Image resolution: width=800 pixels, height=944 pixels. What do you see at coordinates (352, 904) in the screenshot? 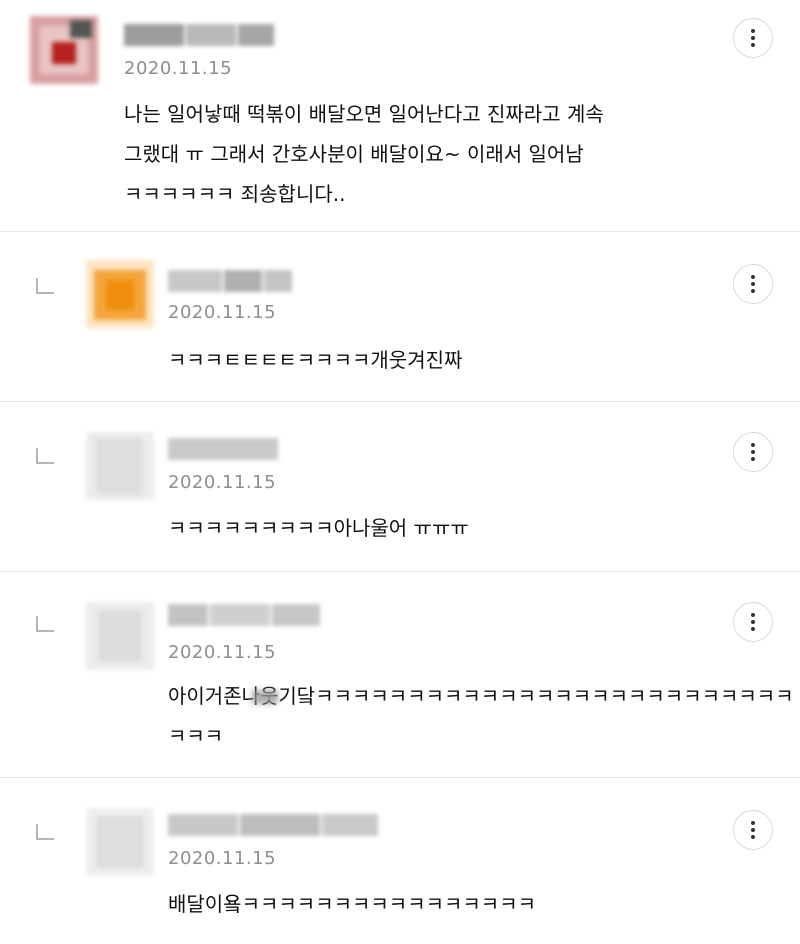
I see `comment-text: 배달이욬ㅋㅋㅋㅋㅋㅋㅋㅋㅋㅋㅋㅋㅋㅋㅋㅋ` at bounding box center [352, 904].